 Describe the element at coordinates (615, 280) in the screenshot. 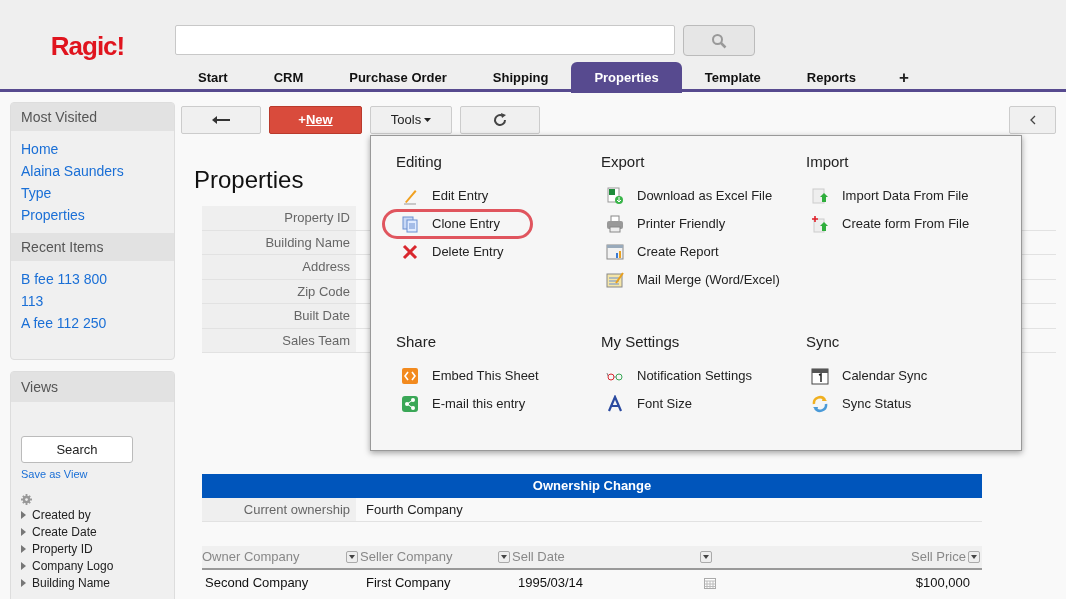

I see `form-edit-icon` at that location.